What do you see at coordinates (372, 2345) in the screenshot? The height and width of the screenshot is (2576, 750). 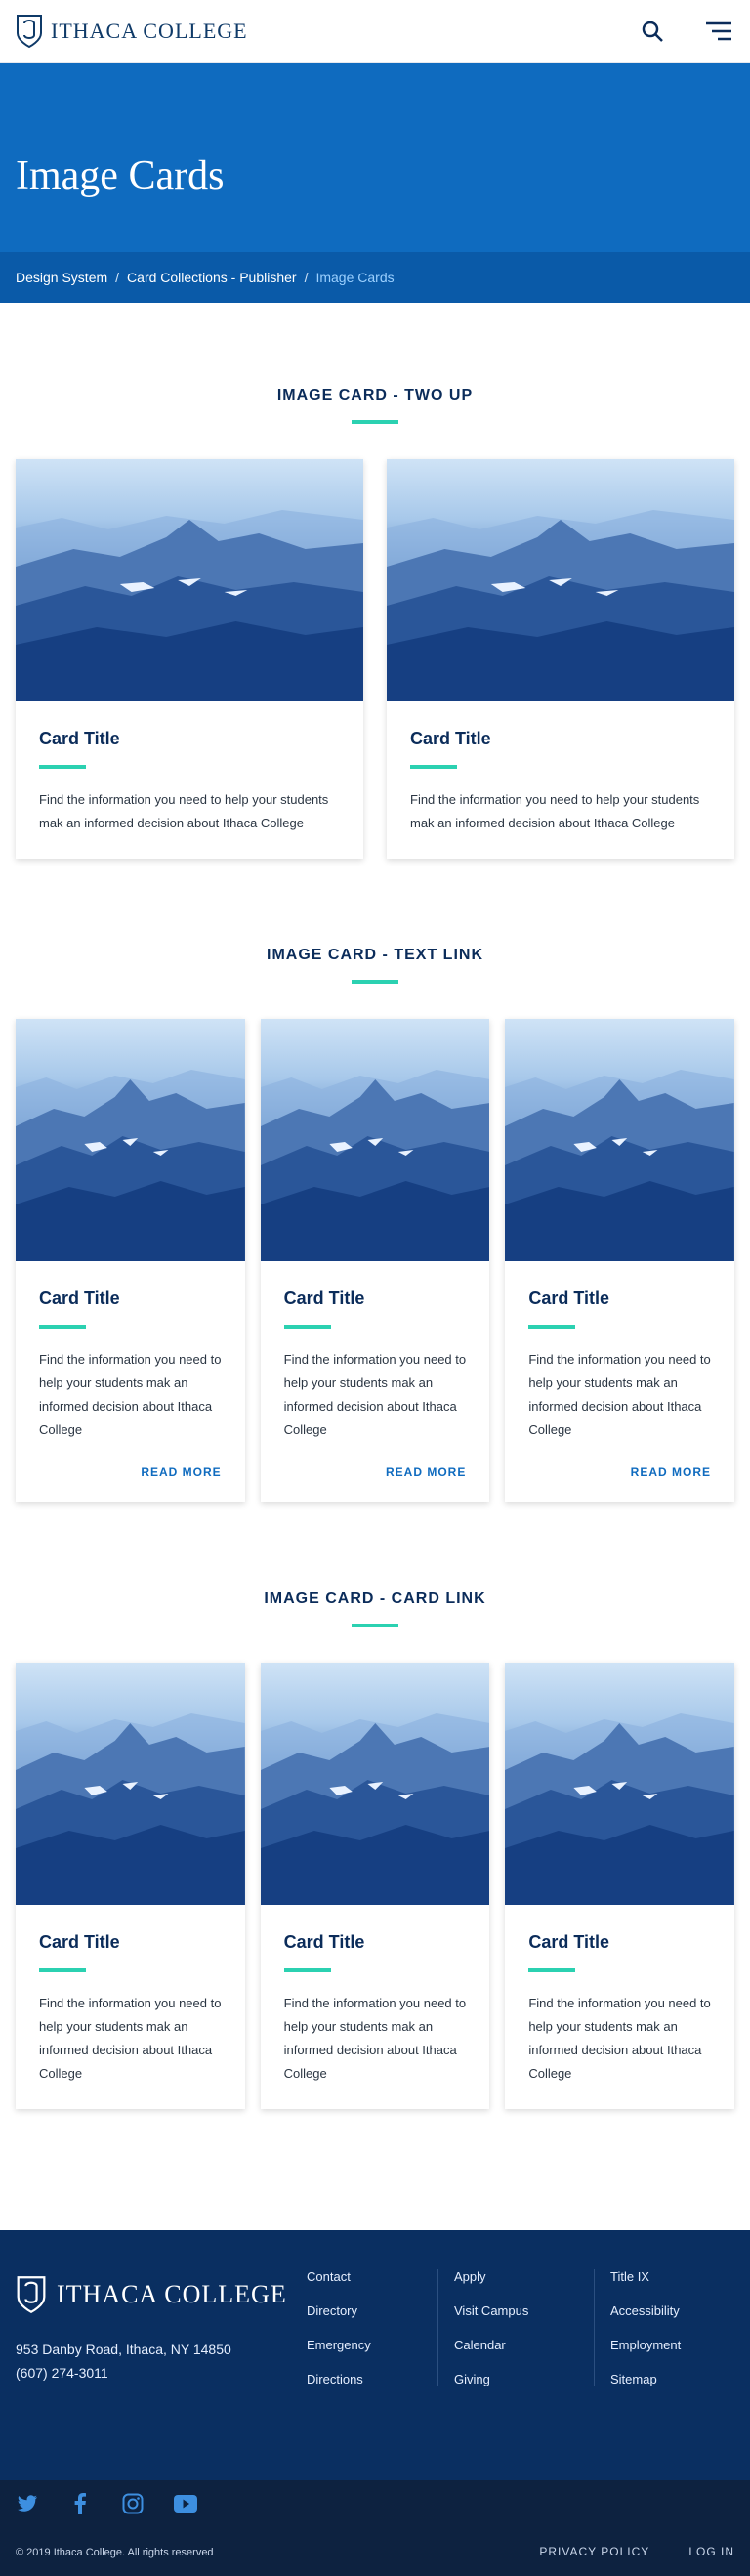 I see `footer-link-emergency: Emergency` at bounding box center [372, 2345].